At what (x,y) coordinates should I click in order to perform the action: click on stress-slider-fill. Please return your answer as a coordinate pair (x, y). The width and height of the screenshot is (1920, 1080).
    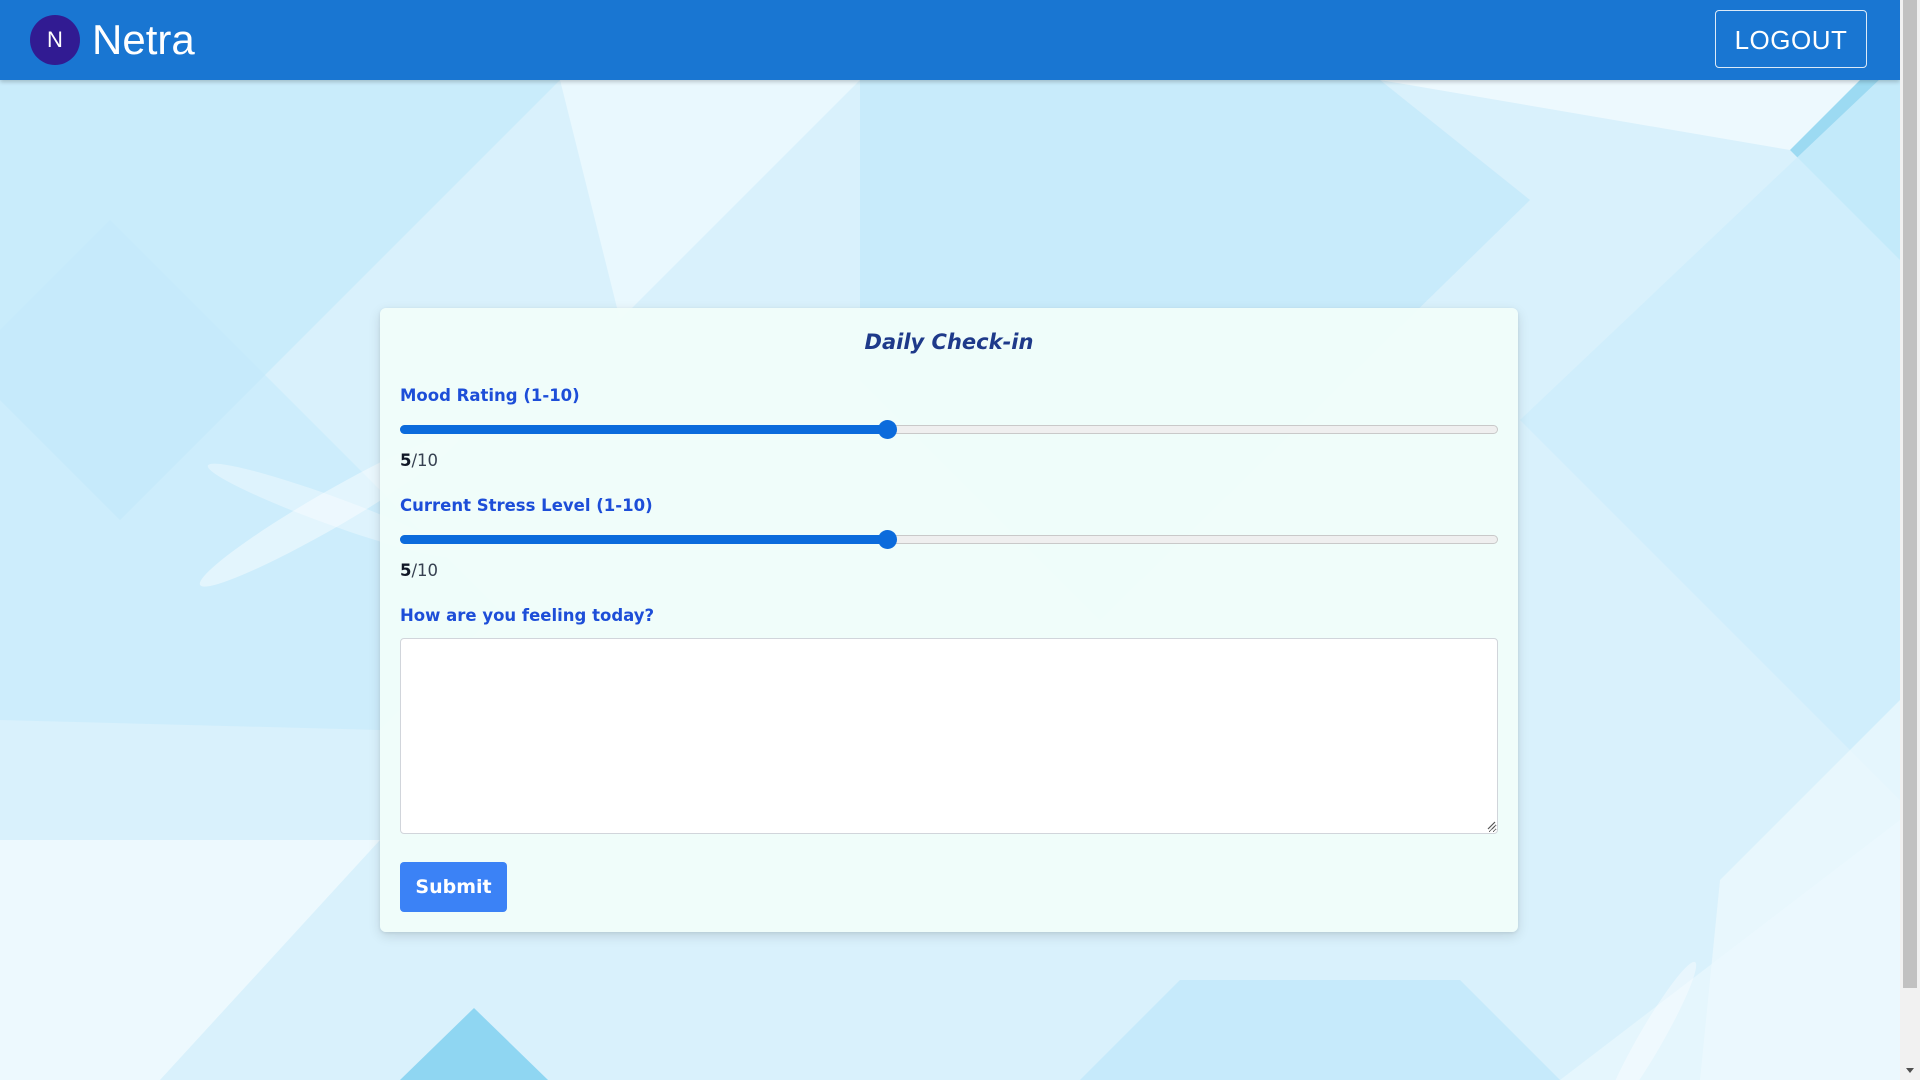
    Looking at the image, I should click on (644, 539).